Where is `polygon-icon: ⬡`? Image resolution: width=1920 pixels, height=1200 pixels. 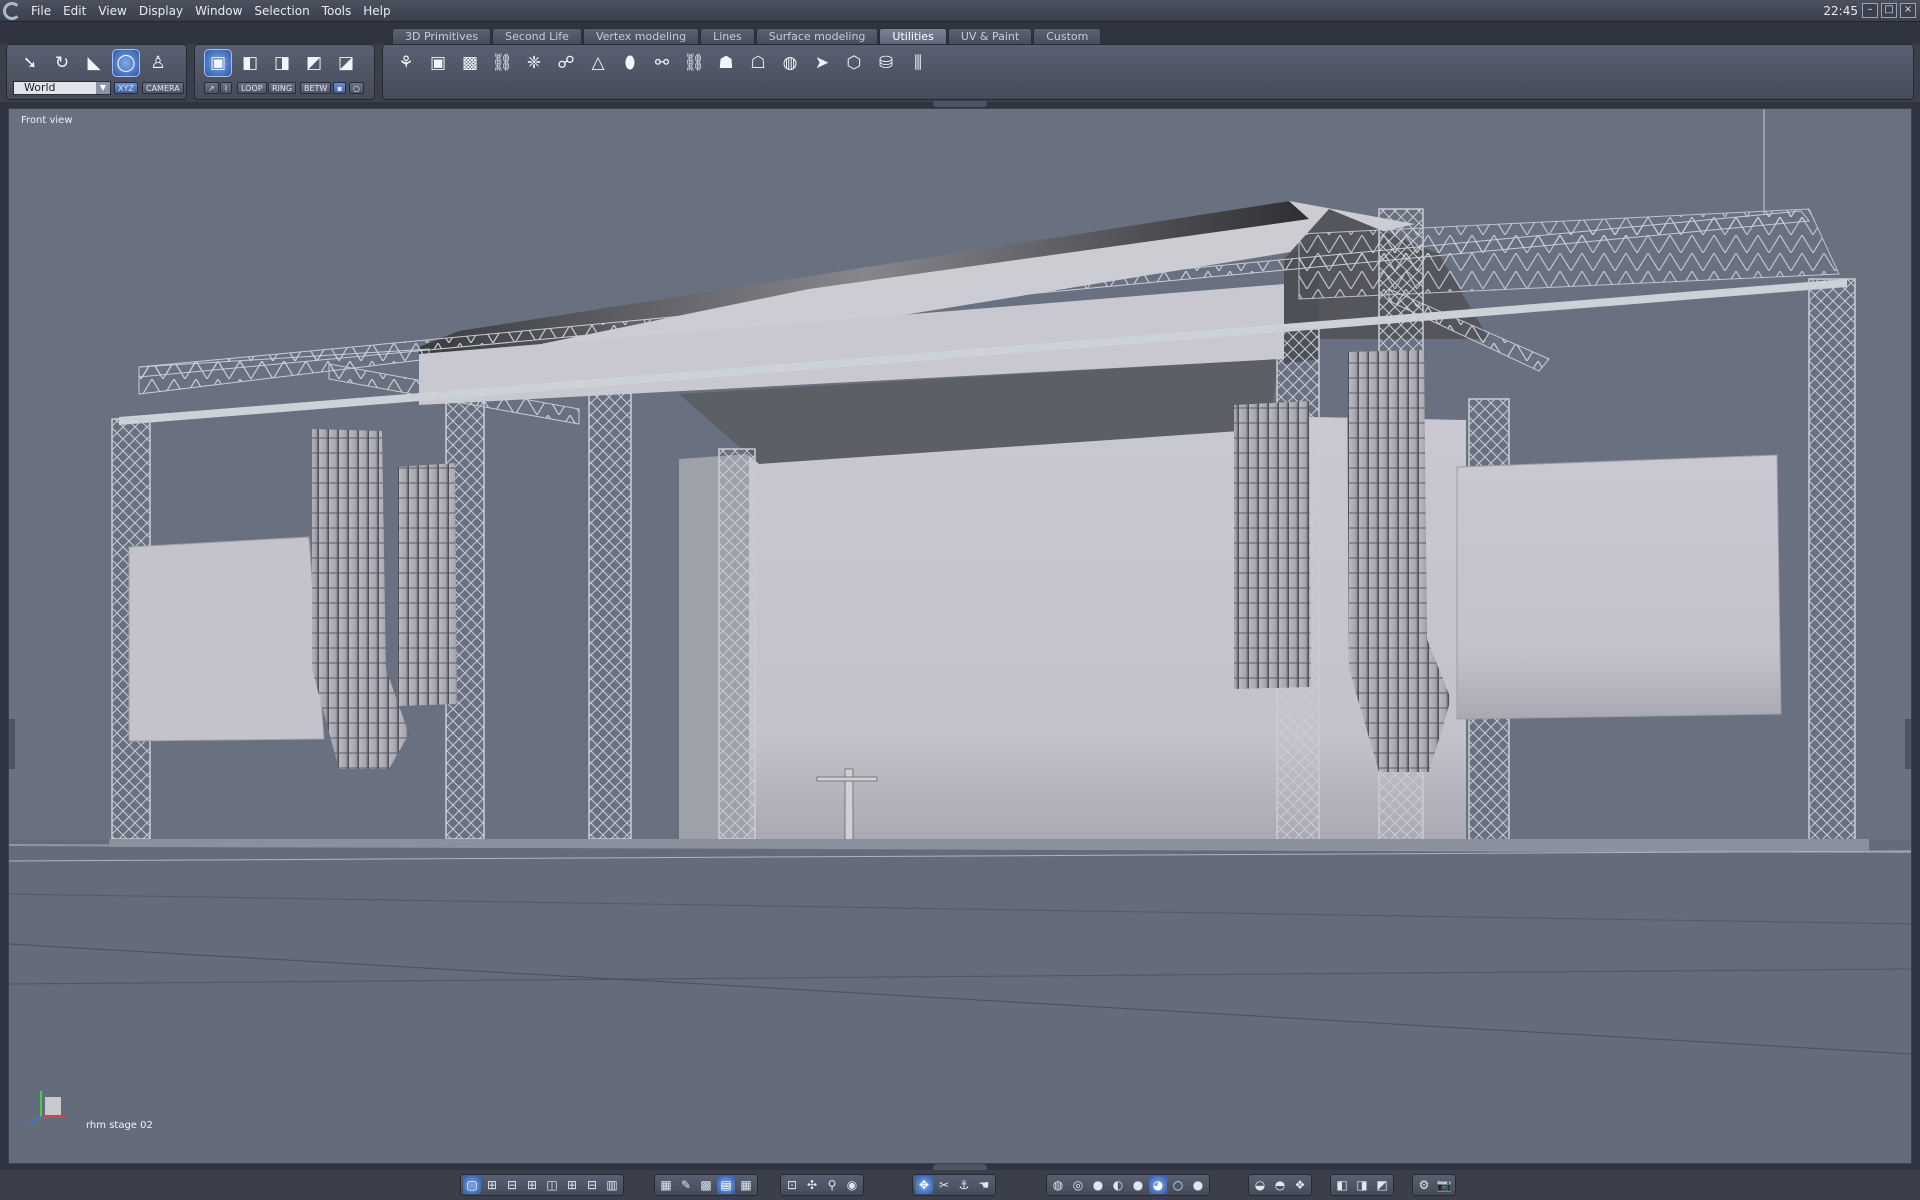
polygon-icon: ⬡ is located at coordinates (854, 63).